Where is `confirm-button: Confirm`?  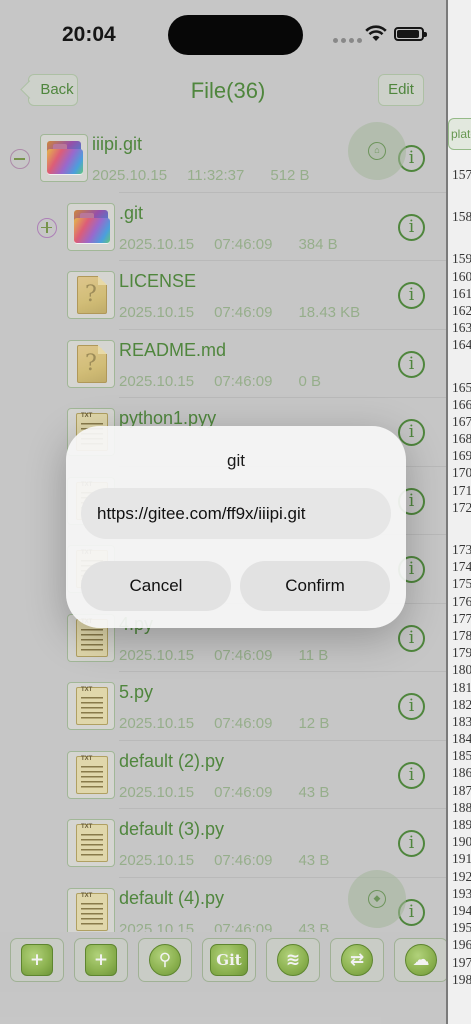 confirm-button: Confirm is located at coordinates (315, 586).